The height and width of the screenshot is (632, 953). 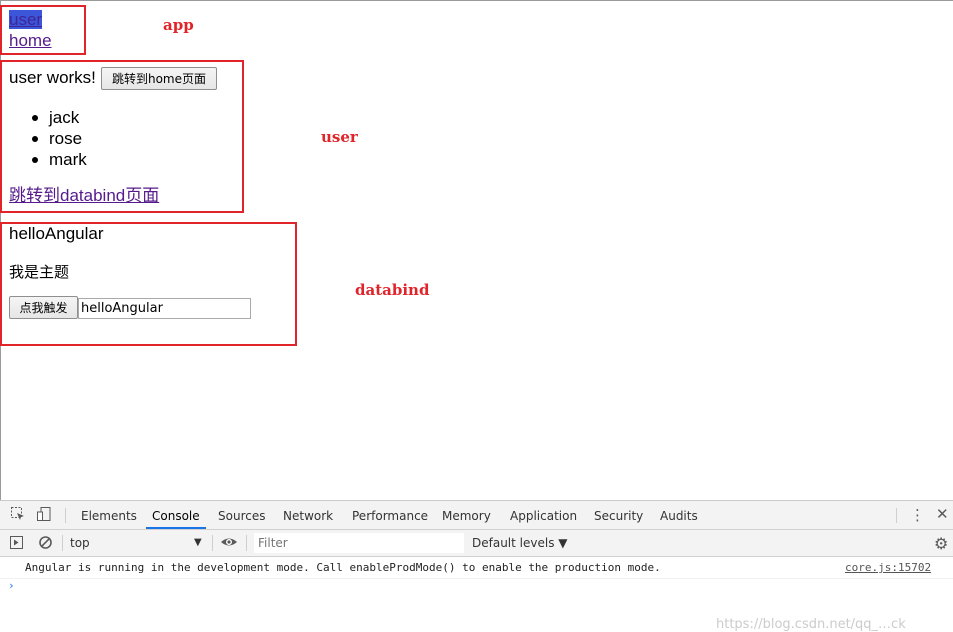 What do you see at coordinates (229, 544) in the screenshot?
I see `eye-icon` at bounding box center [229, 544].